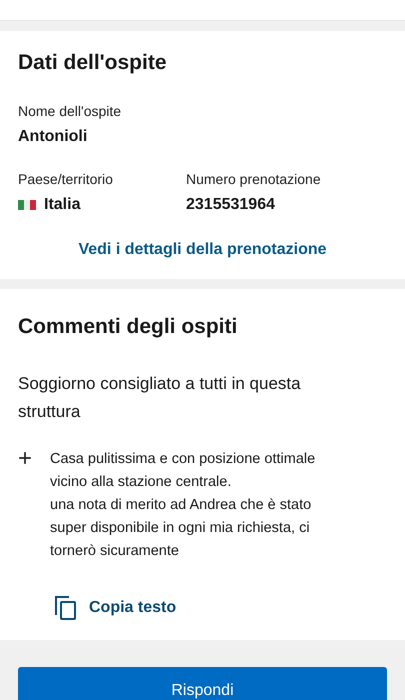 The image size is (405, 700). What do you see at coordinates (128, 327) in the screenshot?
I see `section-title: Commenti degli ospiti` at bounding box center [128, 327].